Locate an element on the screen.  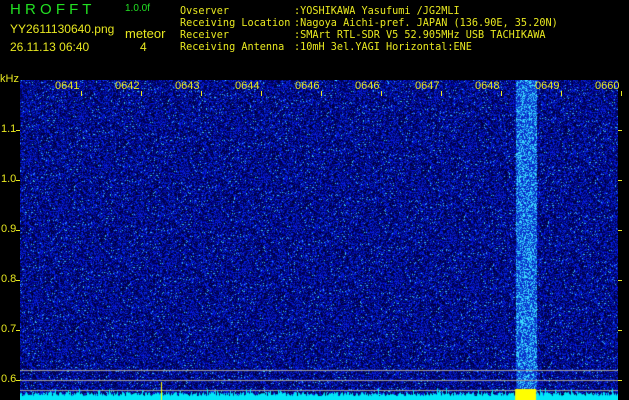
version-label: 1.0.0f is located at coordinates (138, 8).